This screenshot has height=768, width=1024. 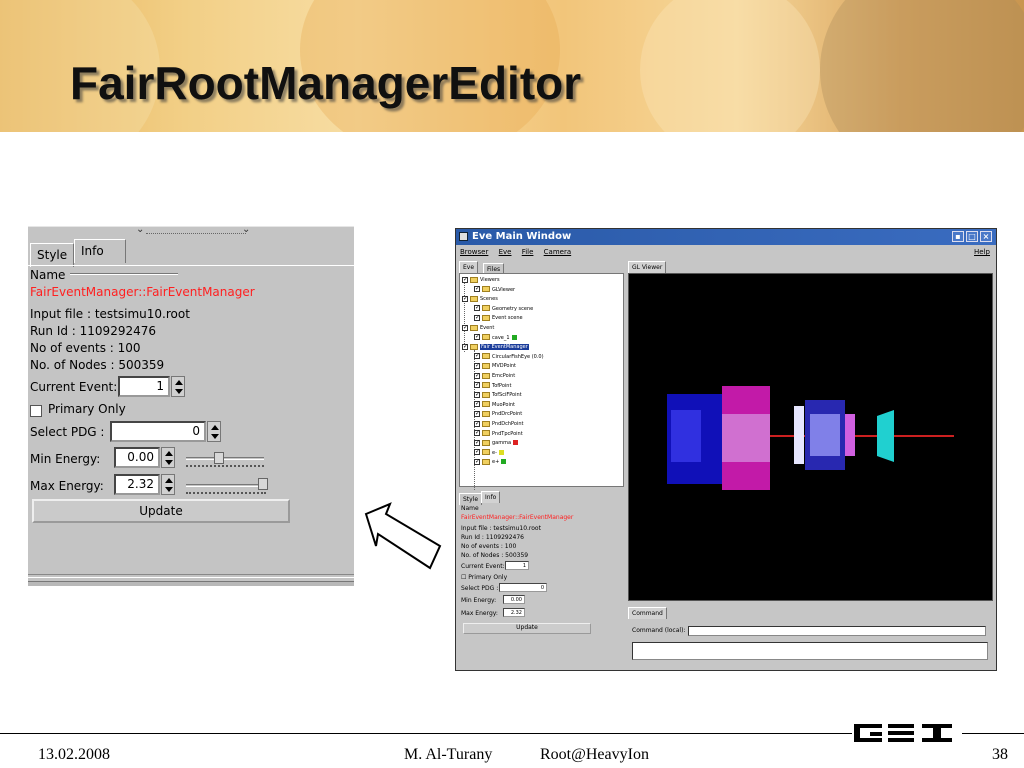 I want to click on tree-item: CircularFishEye (0.0), so click(x=509, y=356).